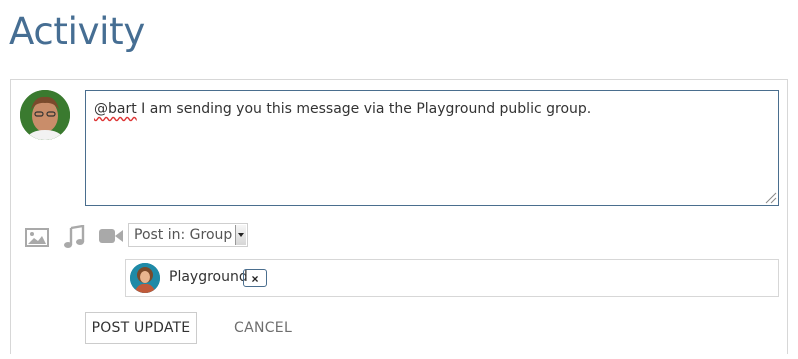 This screenshot has width=798, height=359. Describe the element at coordinates (208, 277) in the screenshot. I see `group-name: Playground` at that location.